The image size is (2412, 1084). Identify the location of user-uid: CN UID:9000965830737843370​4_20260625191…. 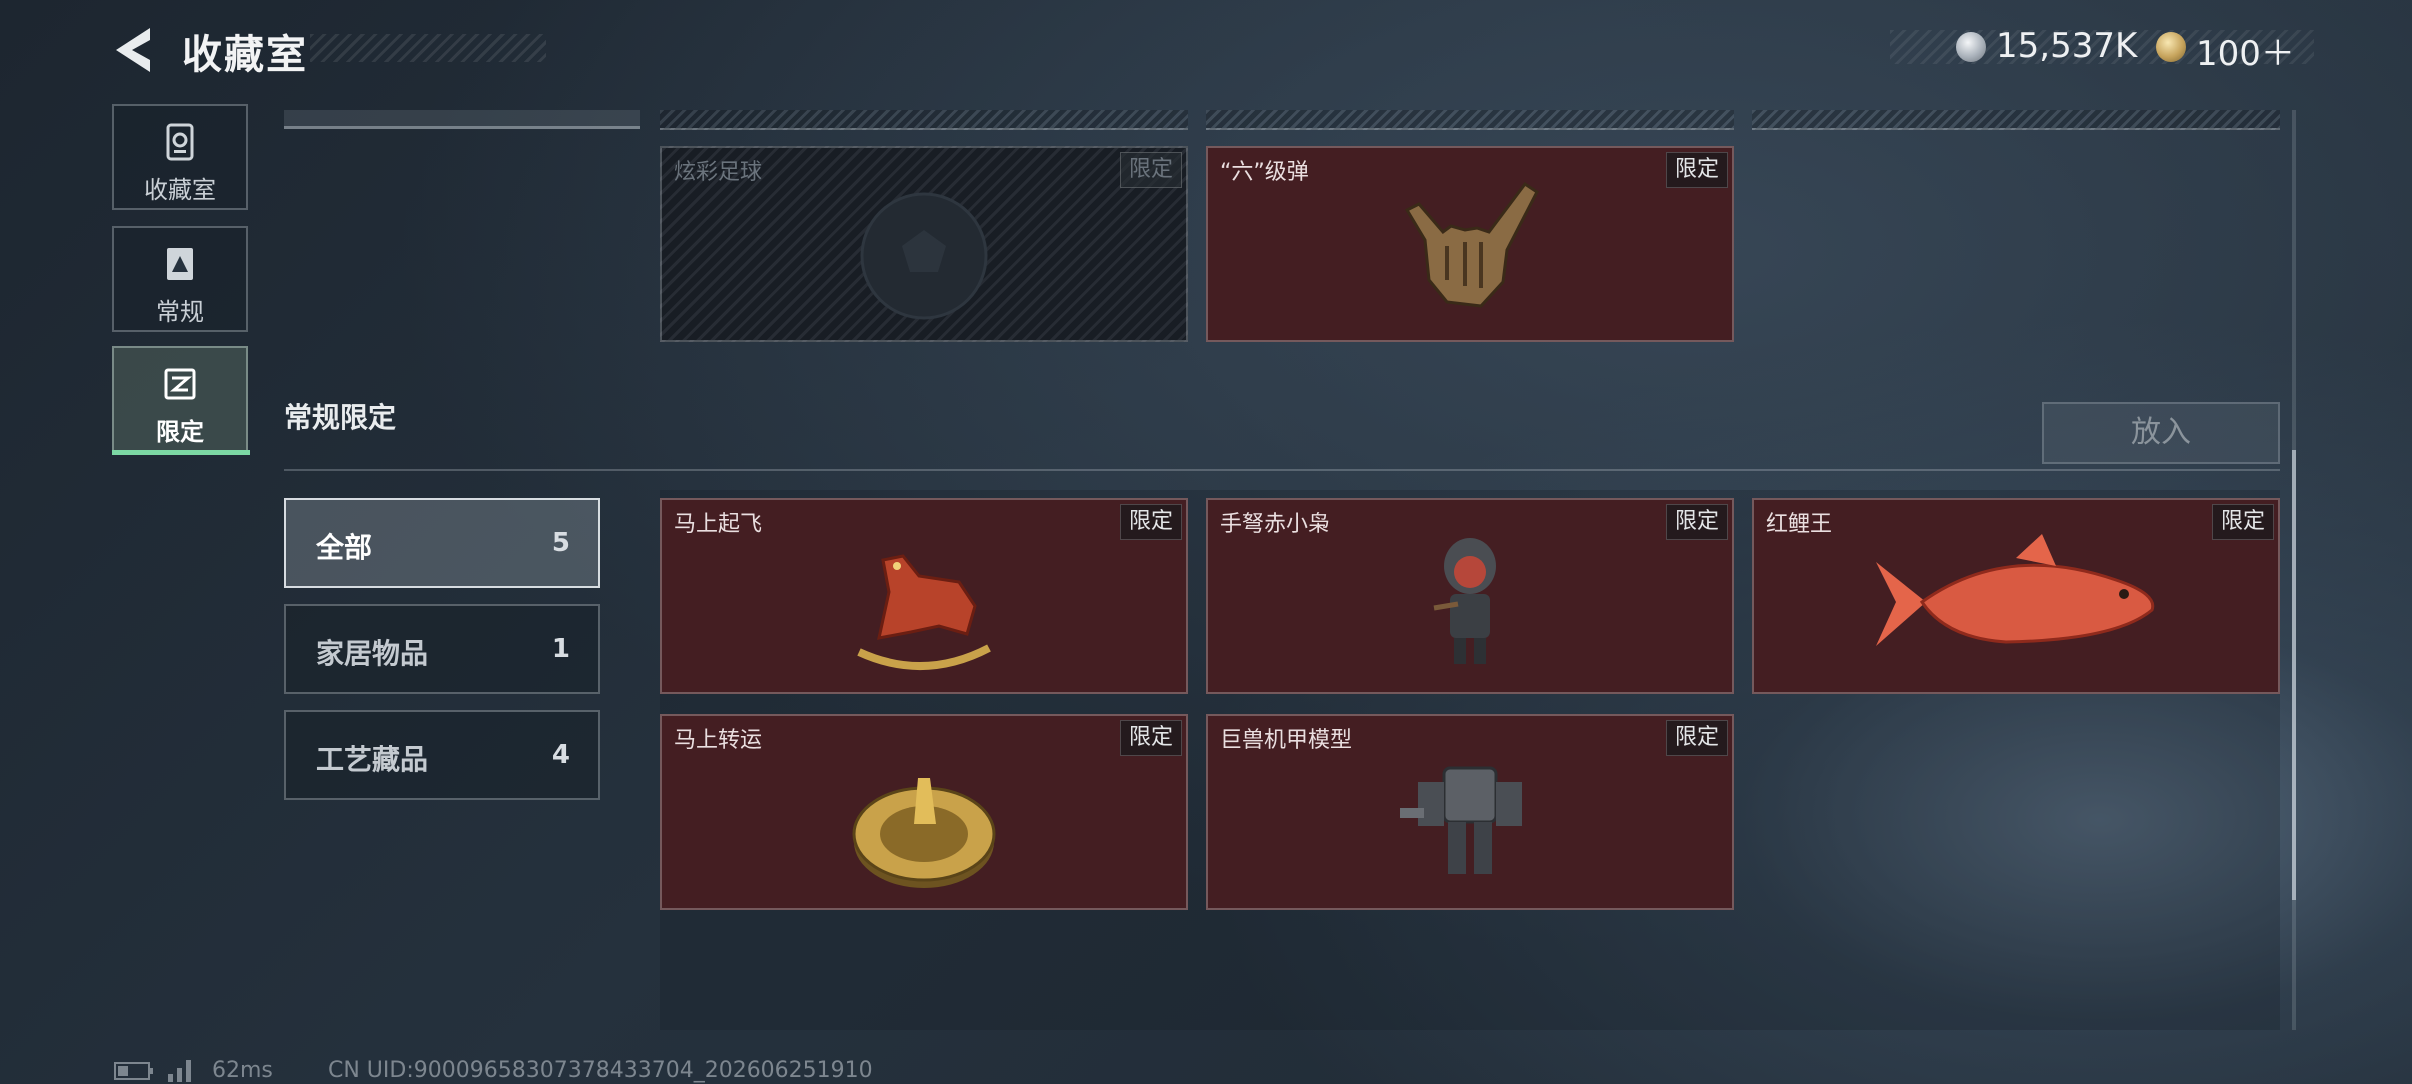
(600, 1070).